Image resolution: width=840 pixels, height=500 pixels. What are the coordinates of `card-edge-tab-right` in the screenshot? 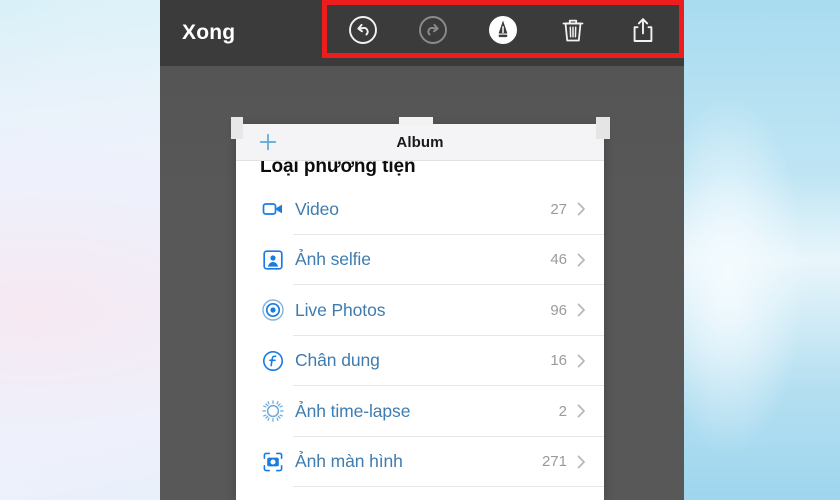 It's located at (603, 128).